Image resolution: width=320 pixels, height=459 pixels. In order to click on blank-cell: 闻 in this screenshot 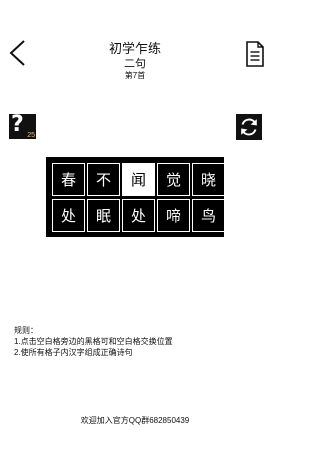, I will do `click(138, 179)`.